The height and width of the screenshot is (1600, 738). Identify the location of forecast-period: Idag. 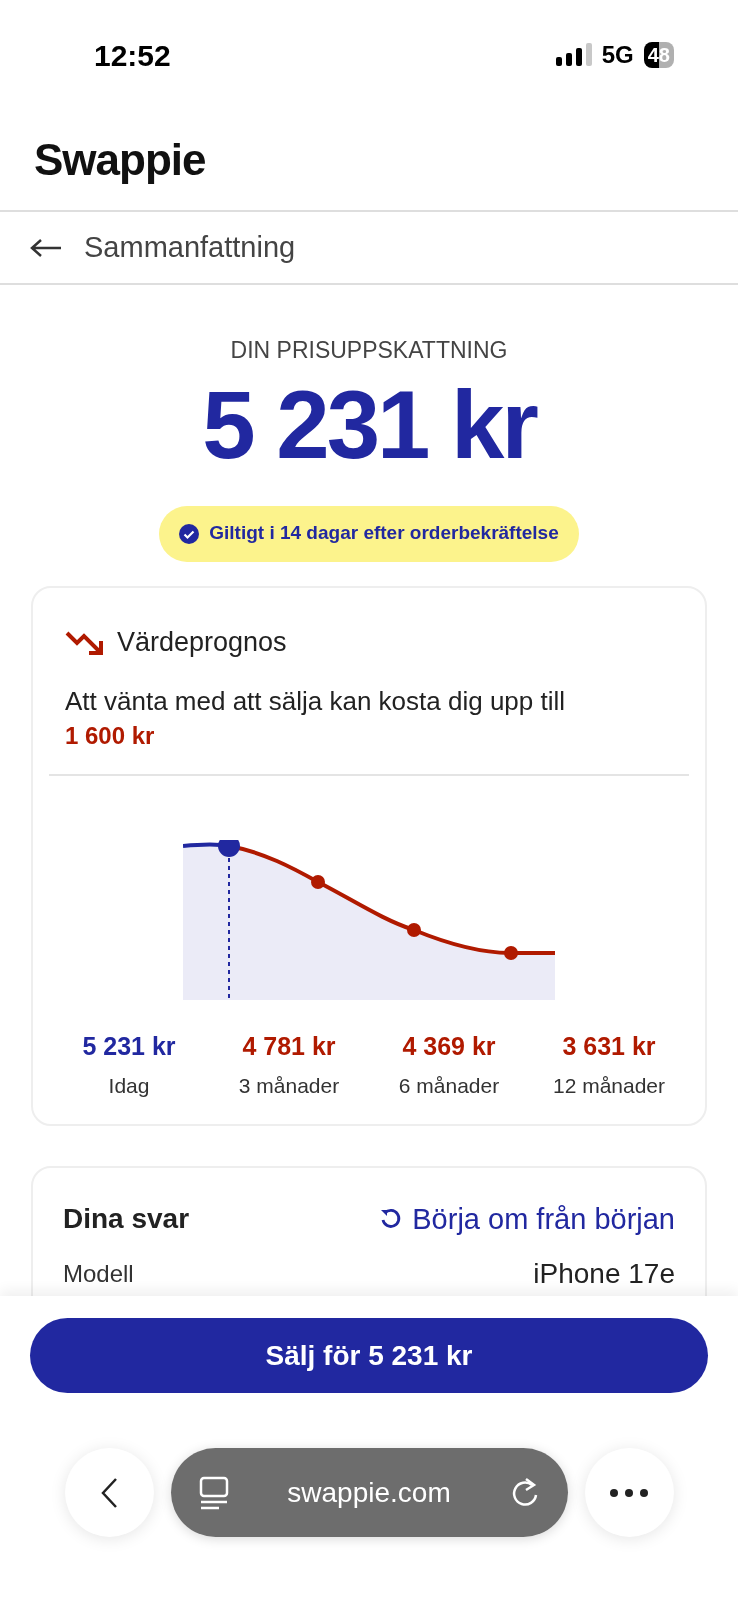
(129, 1085).